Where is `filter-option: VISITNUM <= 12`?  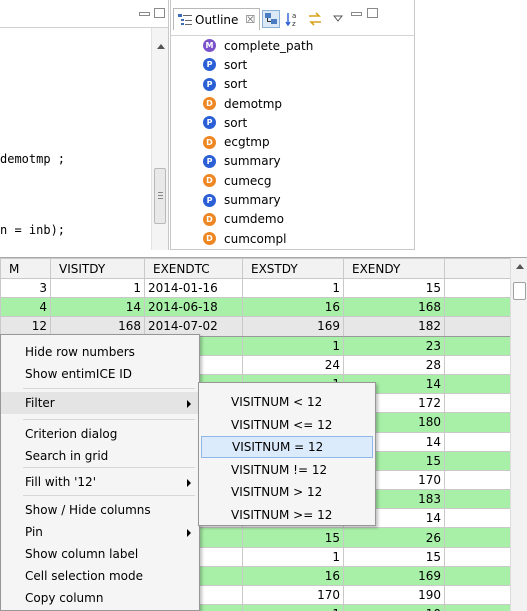
filter-option: VISITNUM <= 12 is located at coordinates (287, 425).